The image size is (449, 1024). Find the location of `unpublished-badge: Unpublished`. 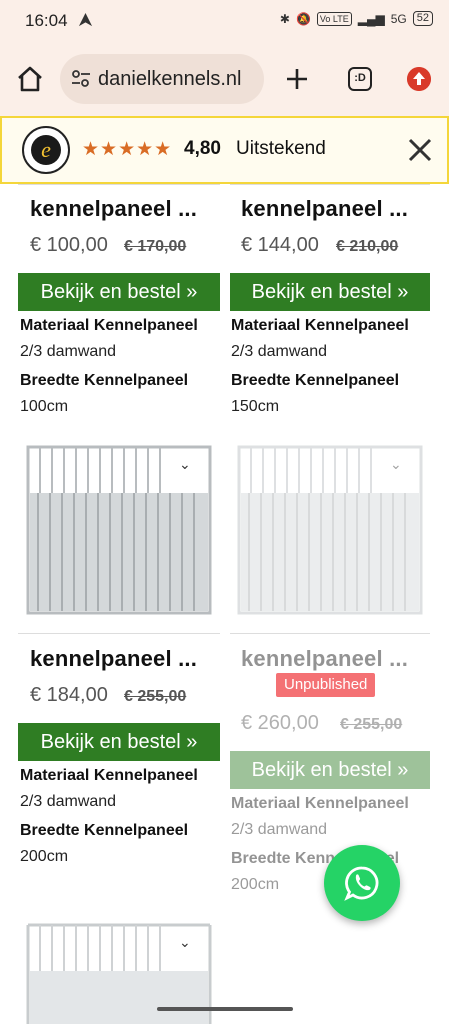

unpublished-badge: Unpublished is located at coordinates (326, 685).